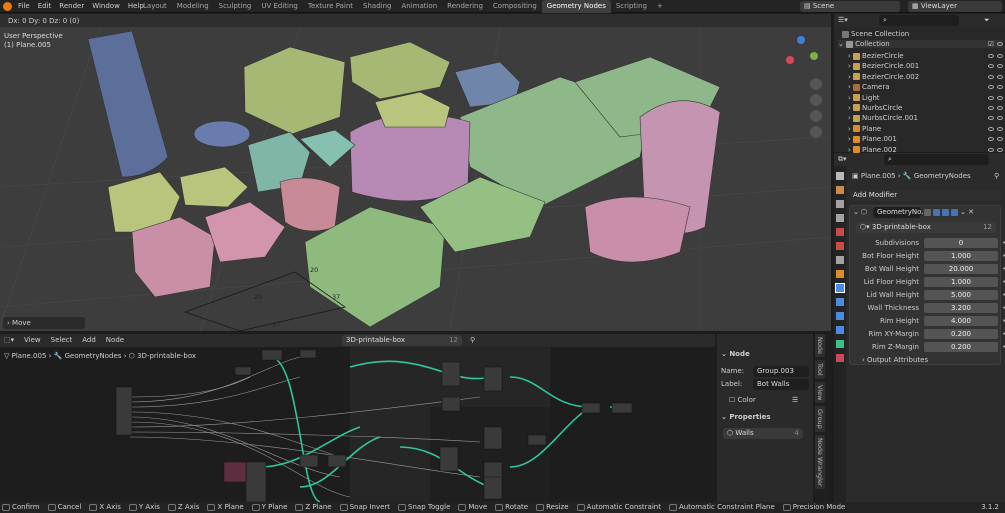 This screenshot has height=513, width=1005. I want to click on outliner-item: › BezierCircle.002, so click(925, 77).